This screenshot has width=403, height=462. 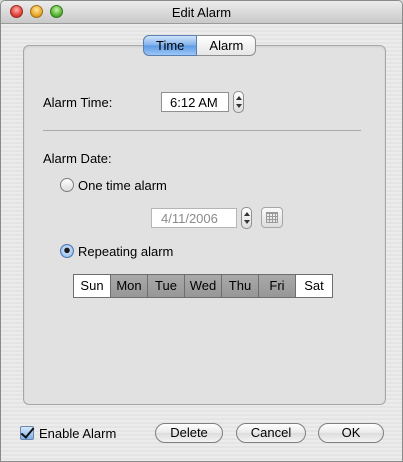 I want to click on separator, so click(x=202, y=130).